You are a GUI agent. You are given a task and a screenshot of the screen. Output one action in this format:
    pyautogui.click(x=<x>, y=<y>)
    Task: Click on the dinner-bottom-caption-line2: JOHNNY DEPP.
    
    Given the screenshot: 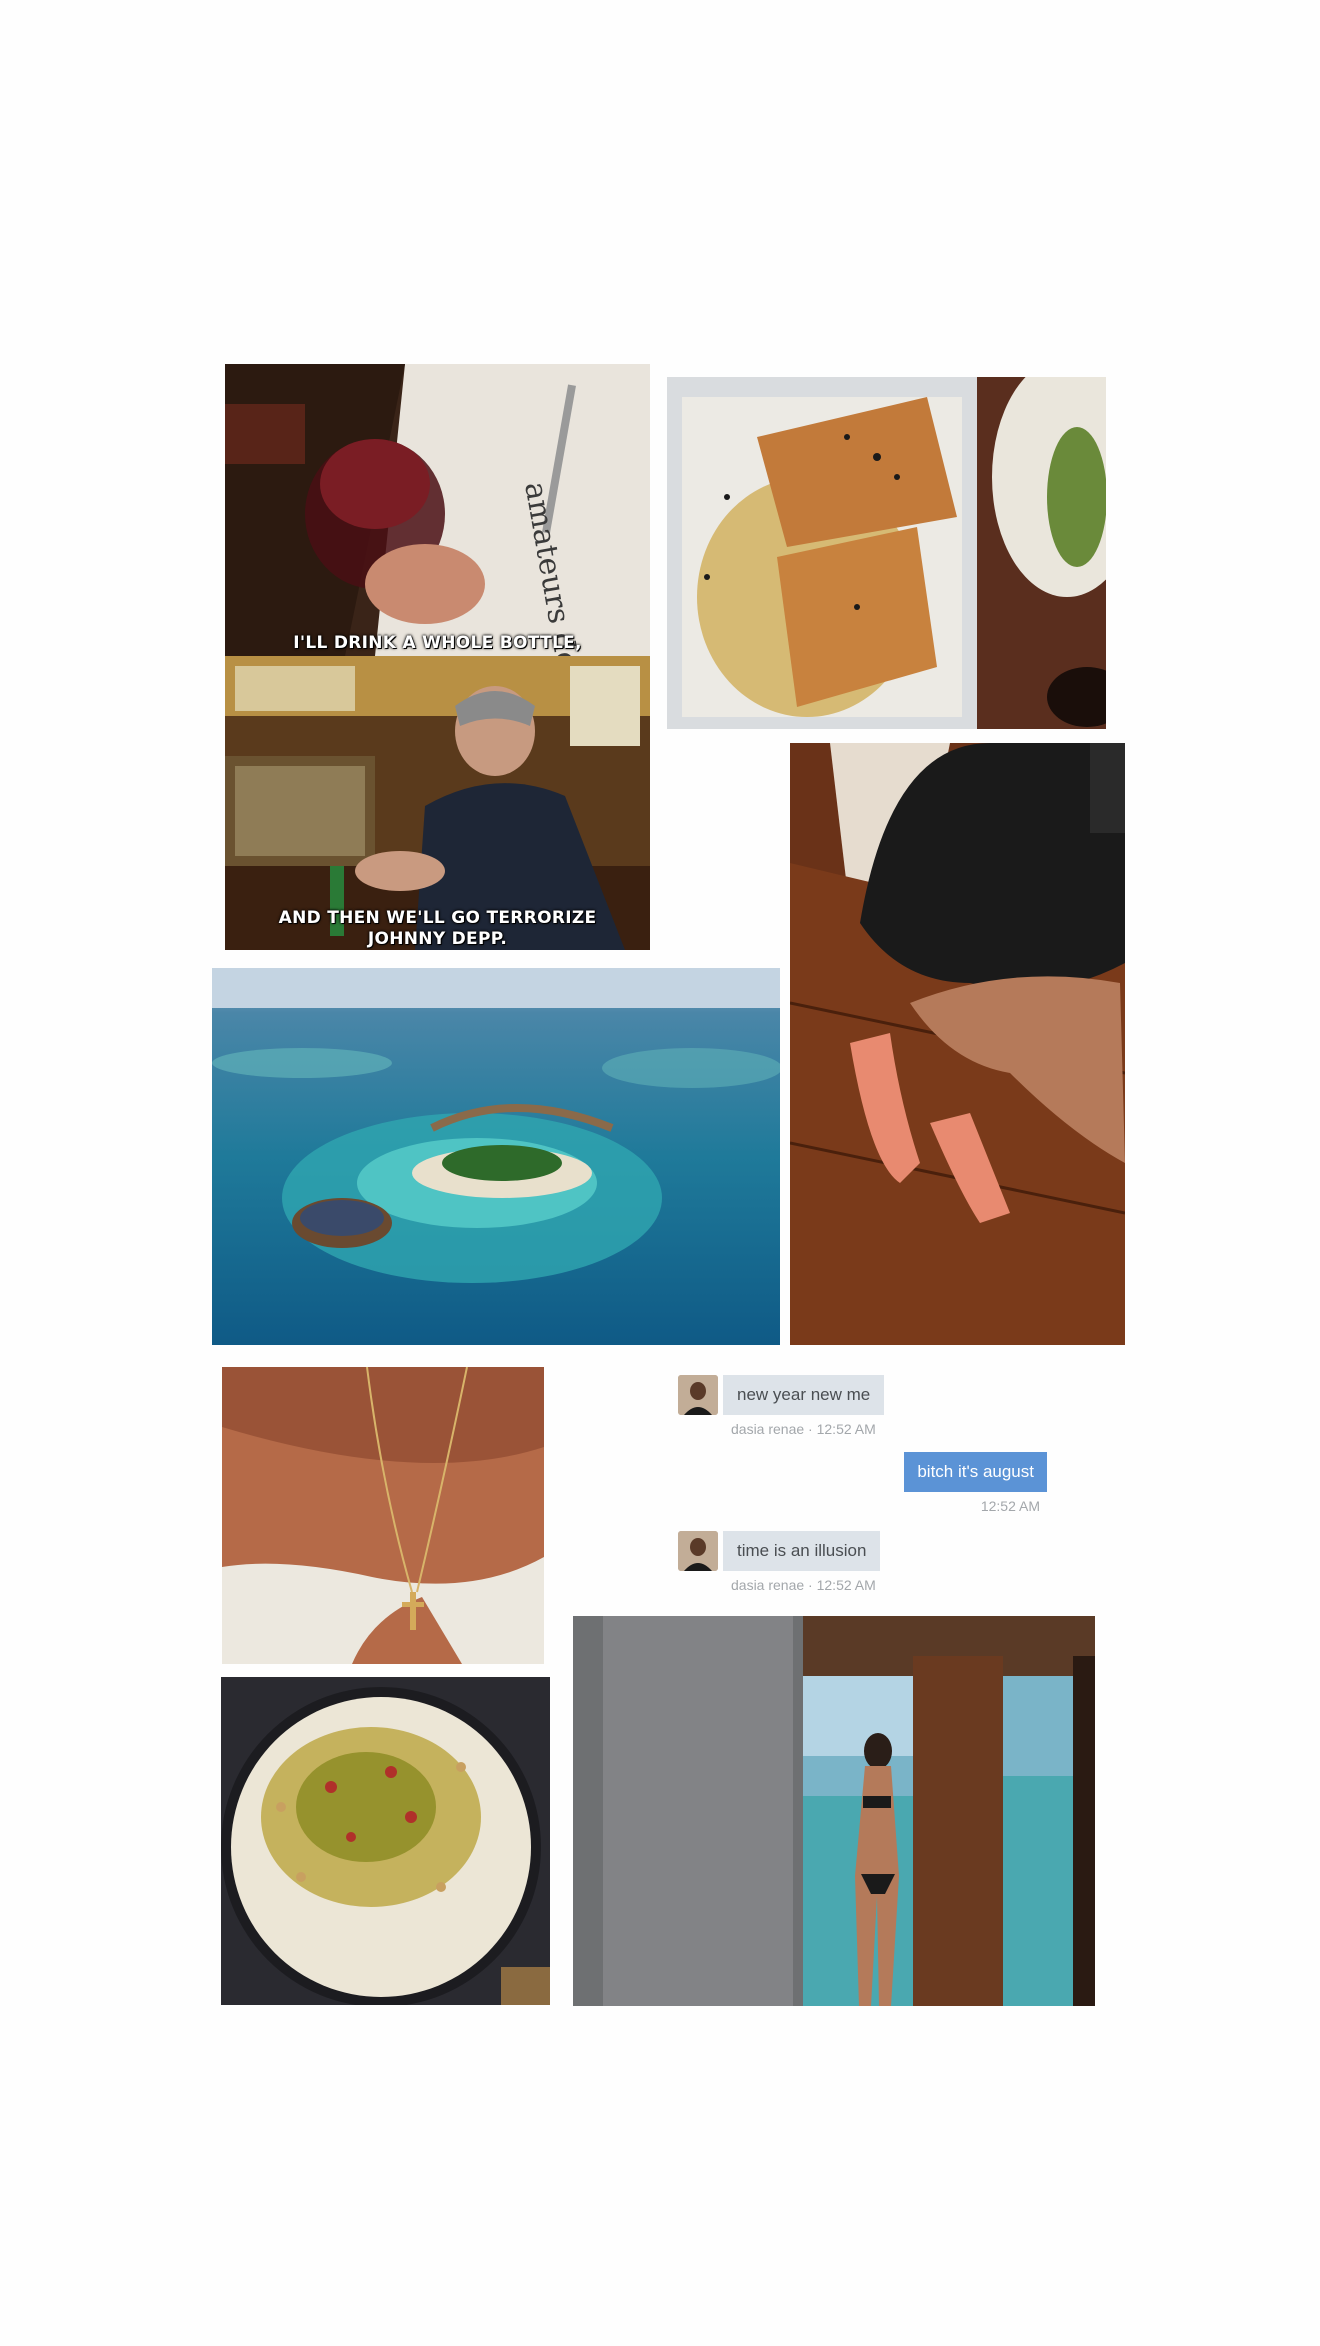 What is the action you would take?
    pyautogui.click(x=437, y=939)
    